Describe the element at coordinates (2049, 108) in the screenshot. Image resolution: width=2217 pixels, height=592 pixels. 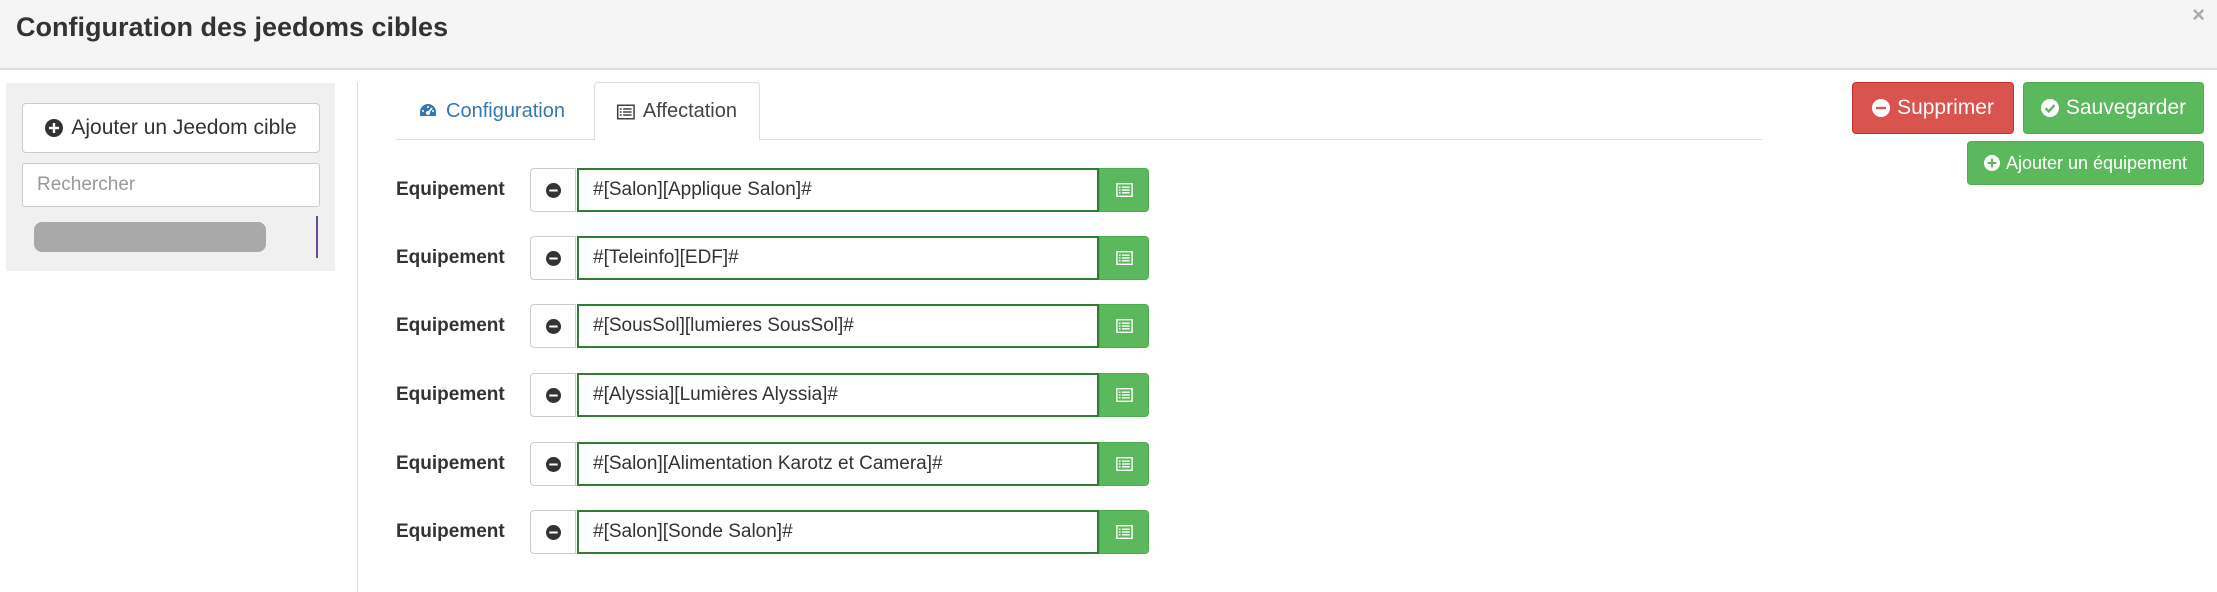
I see `check-circle-icon` at that location.